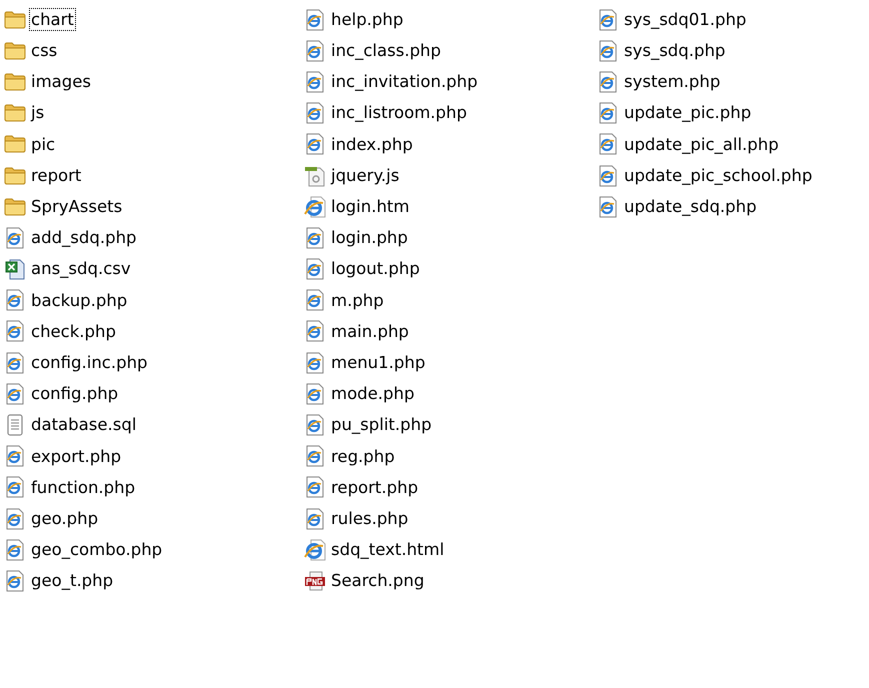 The width and height of the screenshot is (869, 688). Describe the element at coordinates (72, 581) in the screenshot. I see `file-name: geo_t.php` at that location.